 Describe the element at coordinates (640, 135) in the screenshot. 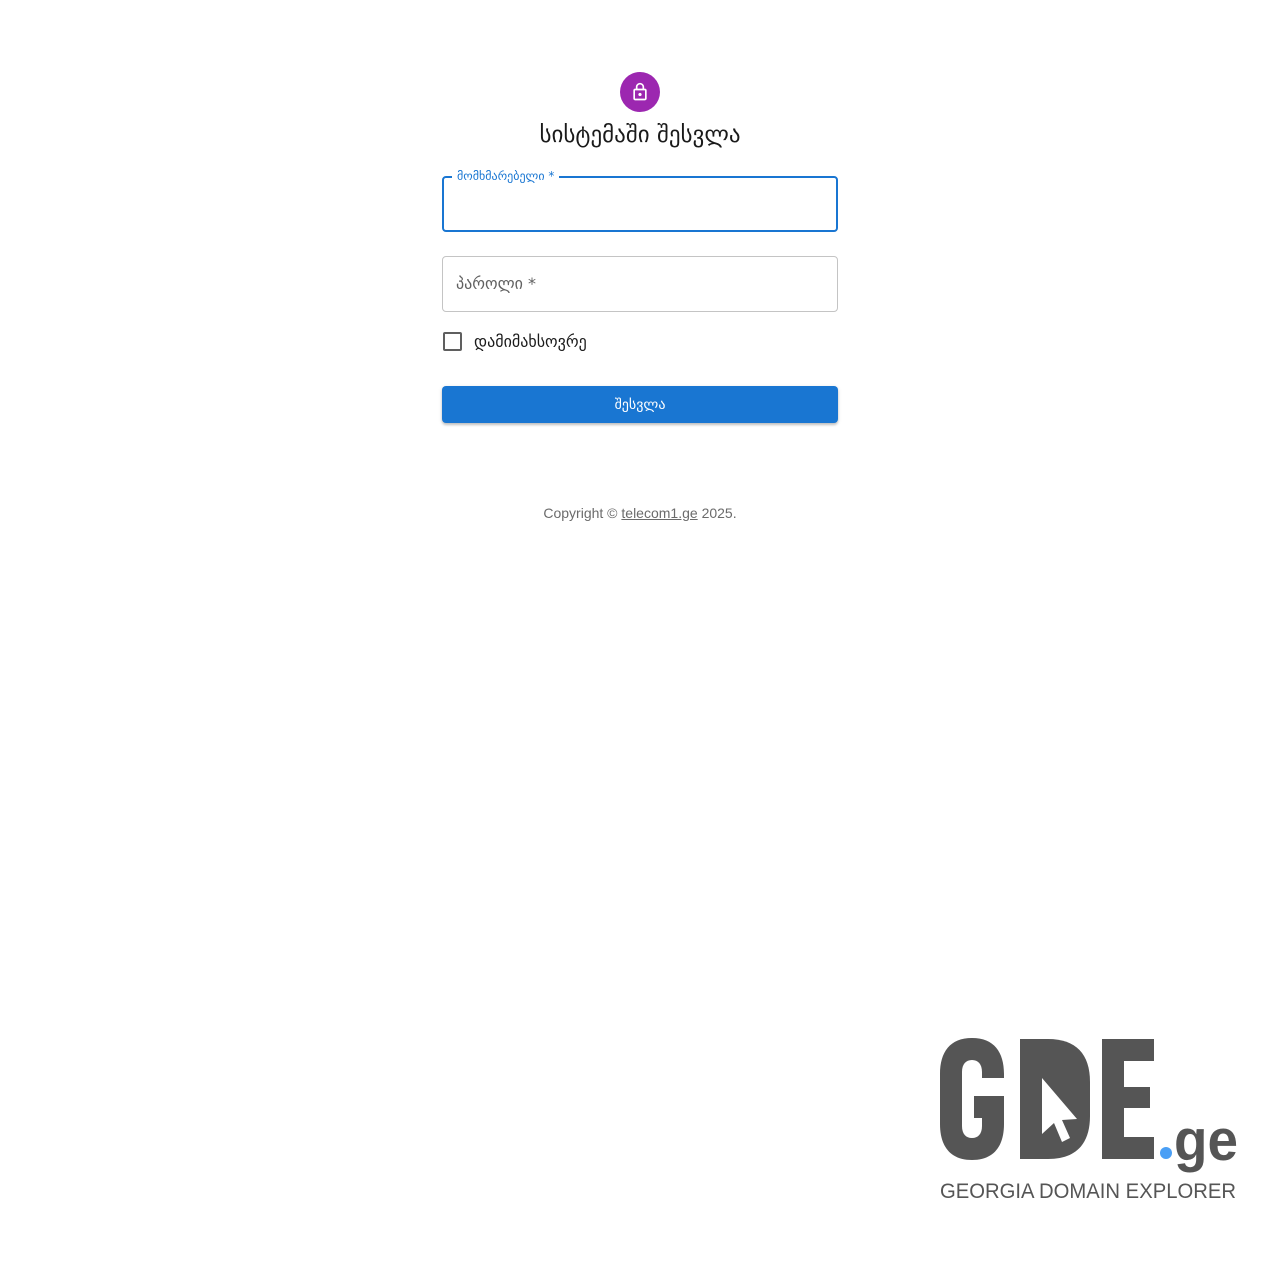

I see `page-title: სისტემაში შესვლა` at that location.